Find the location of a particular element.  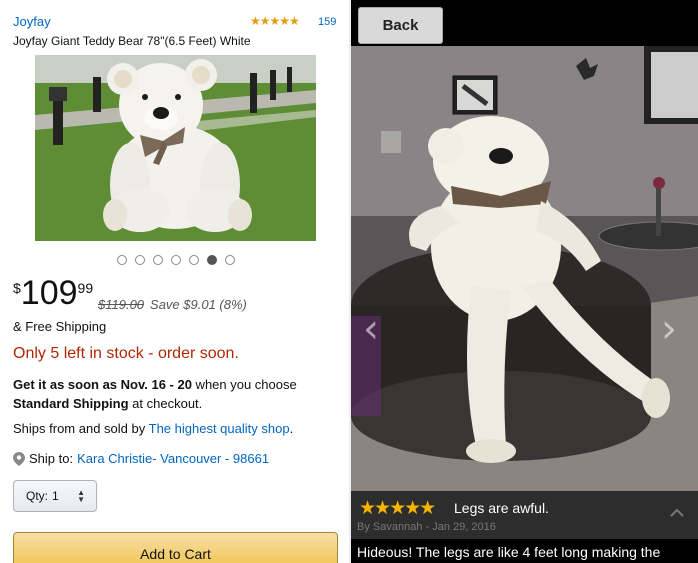

review-stars: ★★★★★ is located at coordinates (397, 508).